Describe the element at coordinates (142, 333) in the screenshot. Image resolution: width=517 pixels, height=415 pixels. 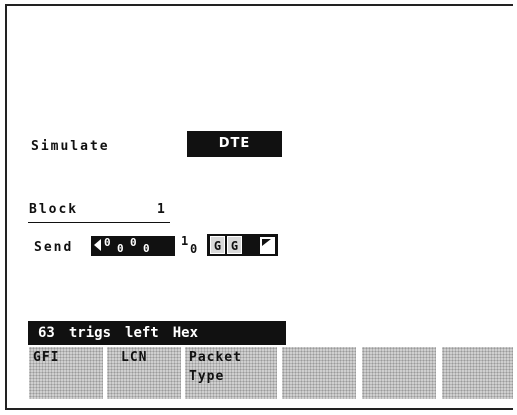
I see `status-word2: left` at that location.